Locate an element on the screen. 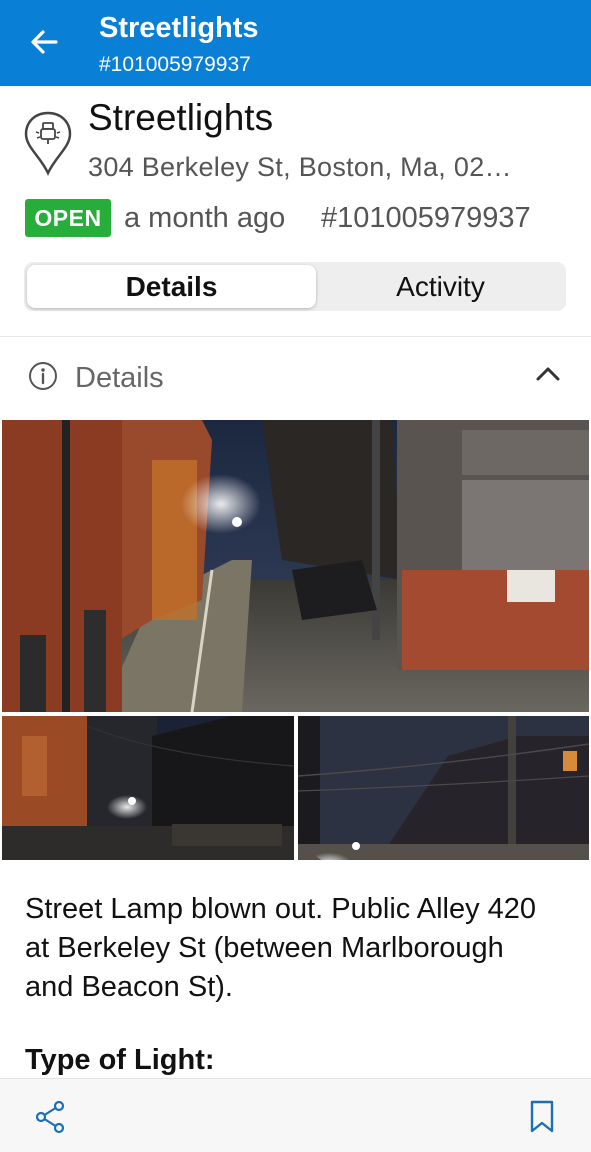 This screenshot has width=591, height=1152. status-badge: OPEN is located at coordinates (68, 218).